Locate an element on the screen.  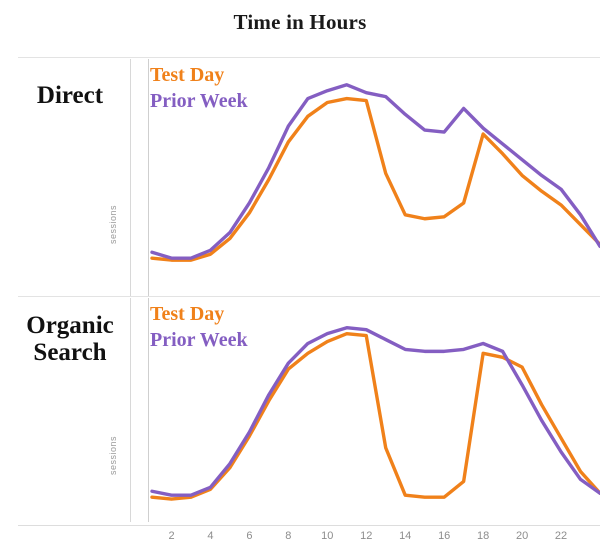
x-tick-label: 6 is located at coordinates (249, 536).